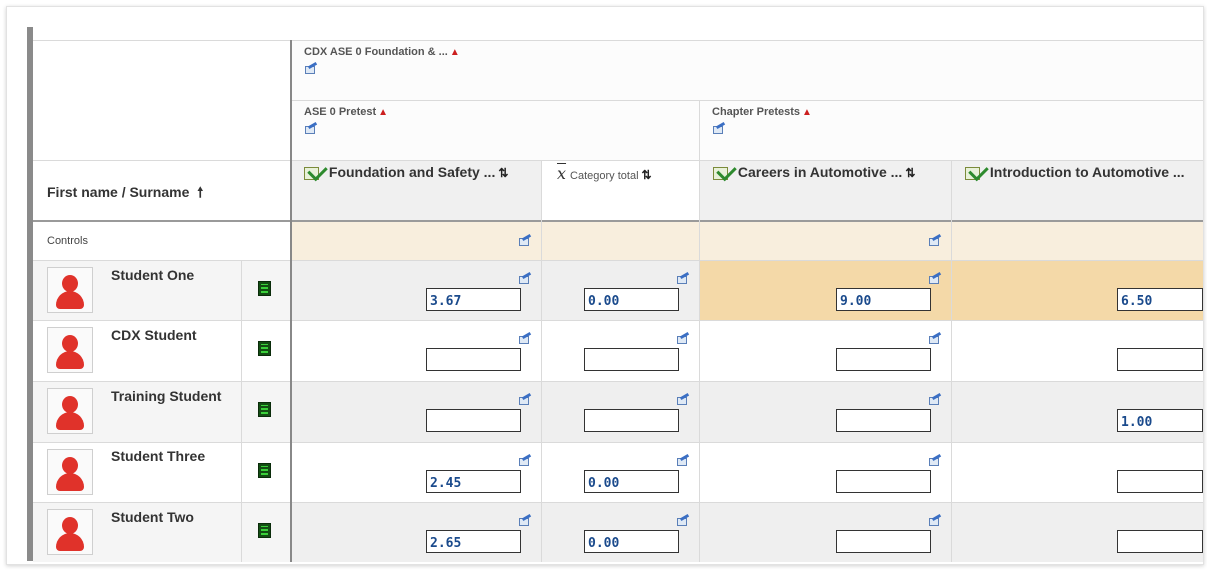 The image size is (1207, 570). What do you see at coordinates (152, 275) in the screenshot?
I see `student-name: Student One` at bounding box center [152, 275].